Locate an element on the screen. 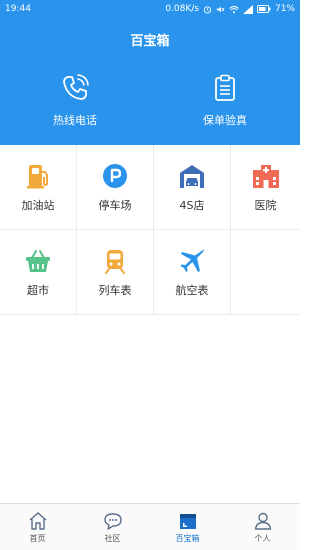  tab-home-label: 首页 is located at coordinates (37, 538).